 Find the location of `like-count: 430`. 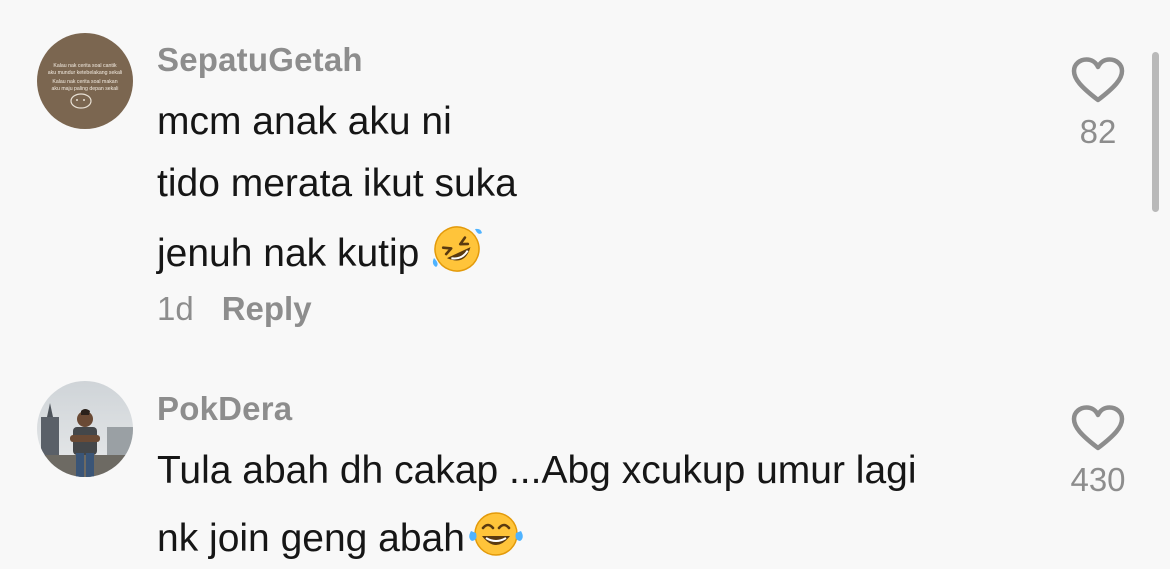

like-count: 430 is located at coordinates (1098, 479).